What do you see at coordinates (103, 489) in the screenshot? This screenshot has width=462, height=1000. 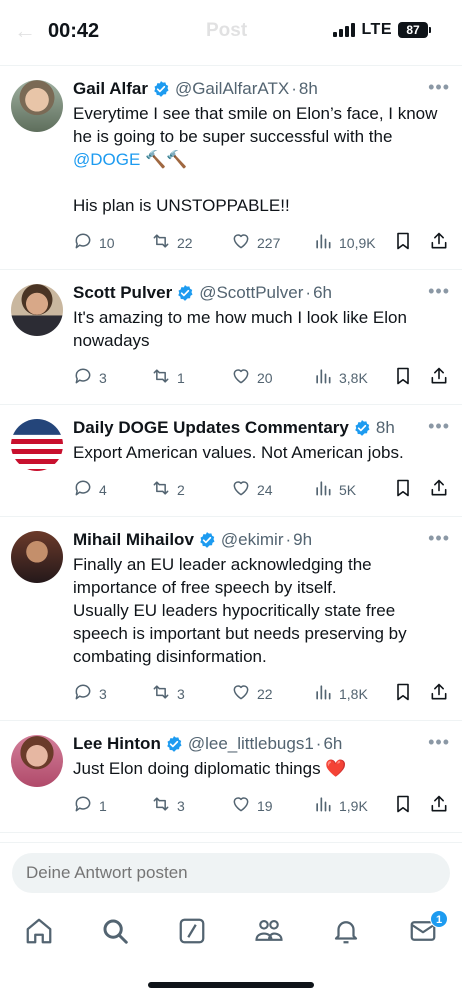 I see `reply-count: 4` at bounding box center [103, 489].